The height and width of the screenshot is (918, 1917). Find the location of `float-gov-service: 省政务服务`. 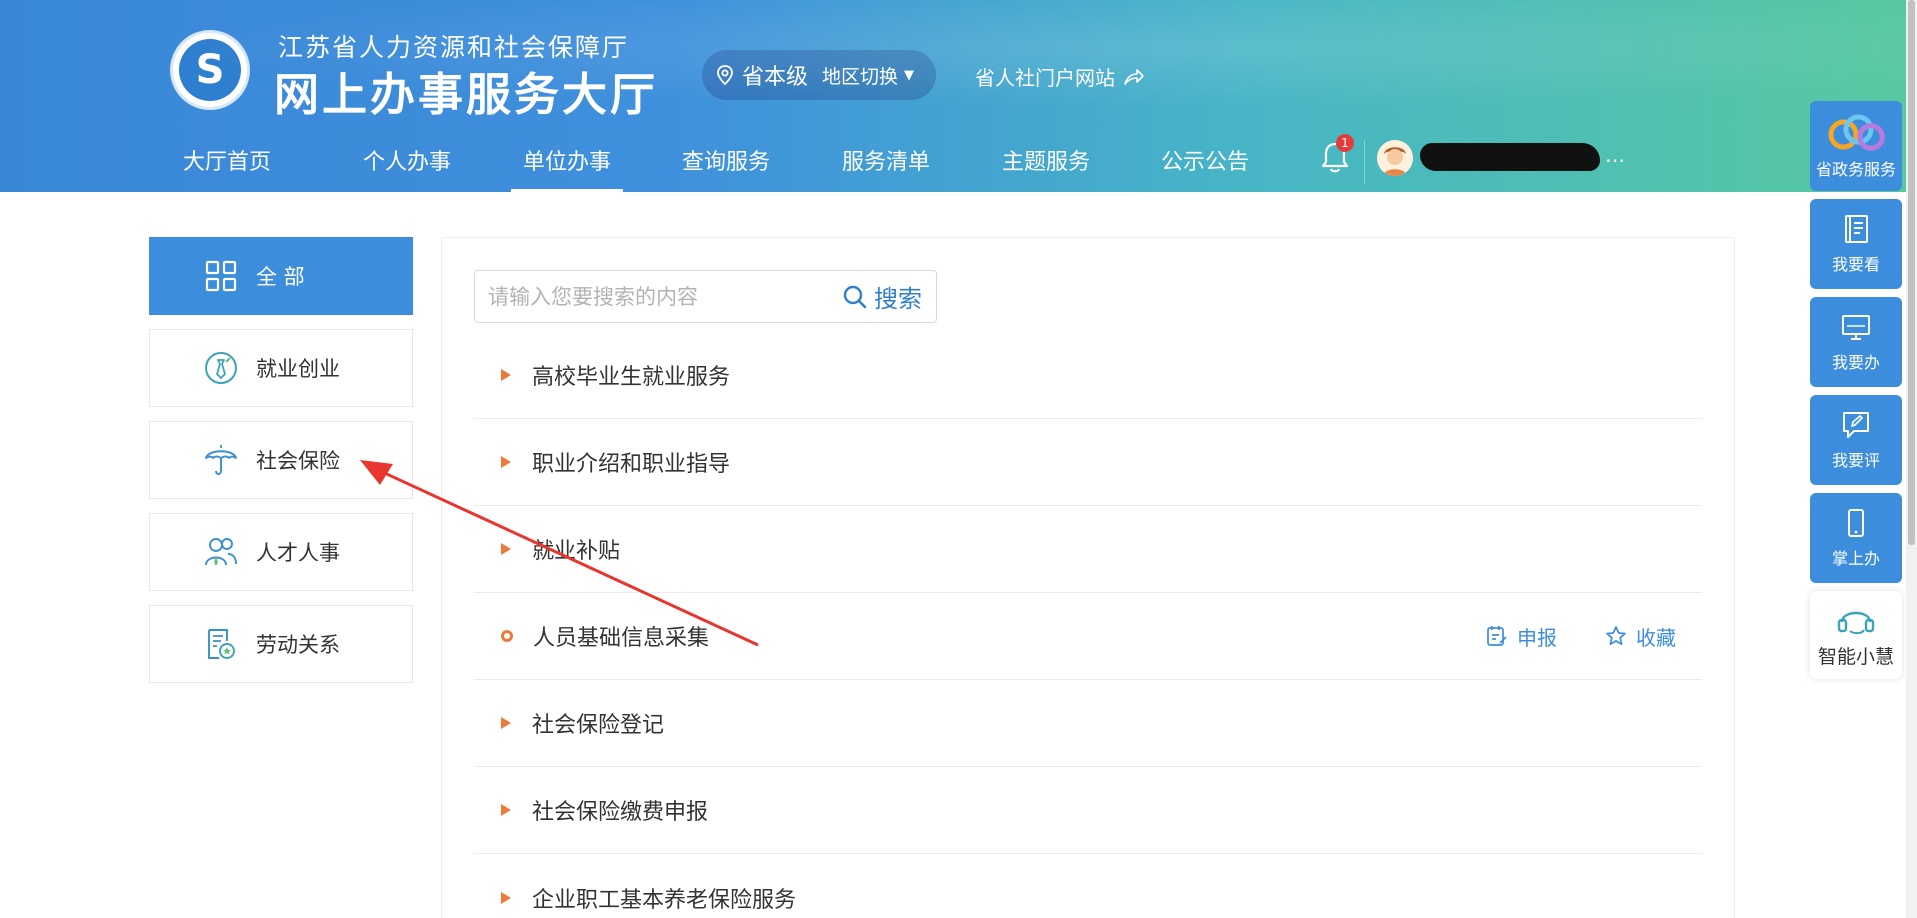

float-gov-service: 省政务服务 is located at coordinates (1856, 146).